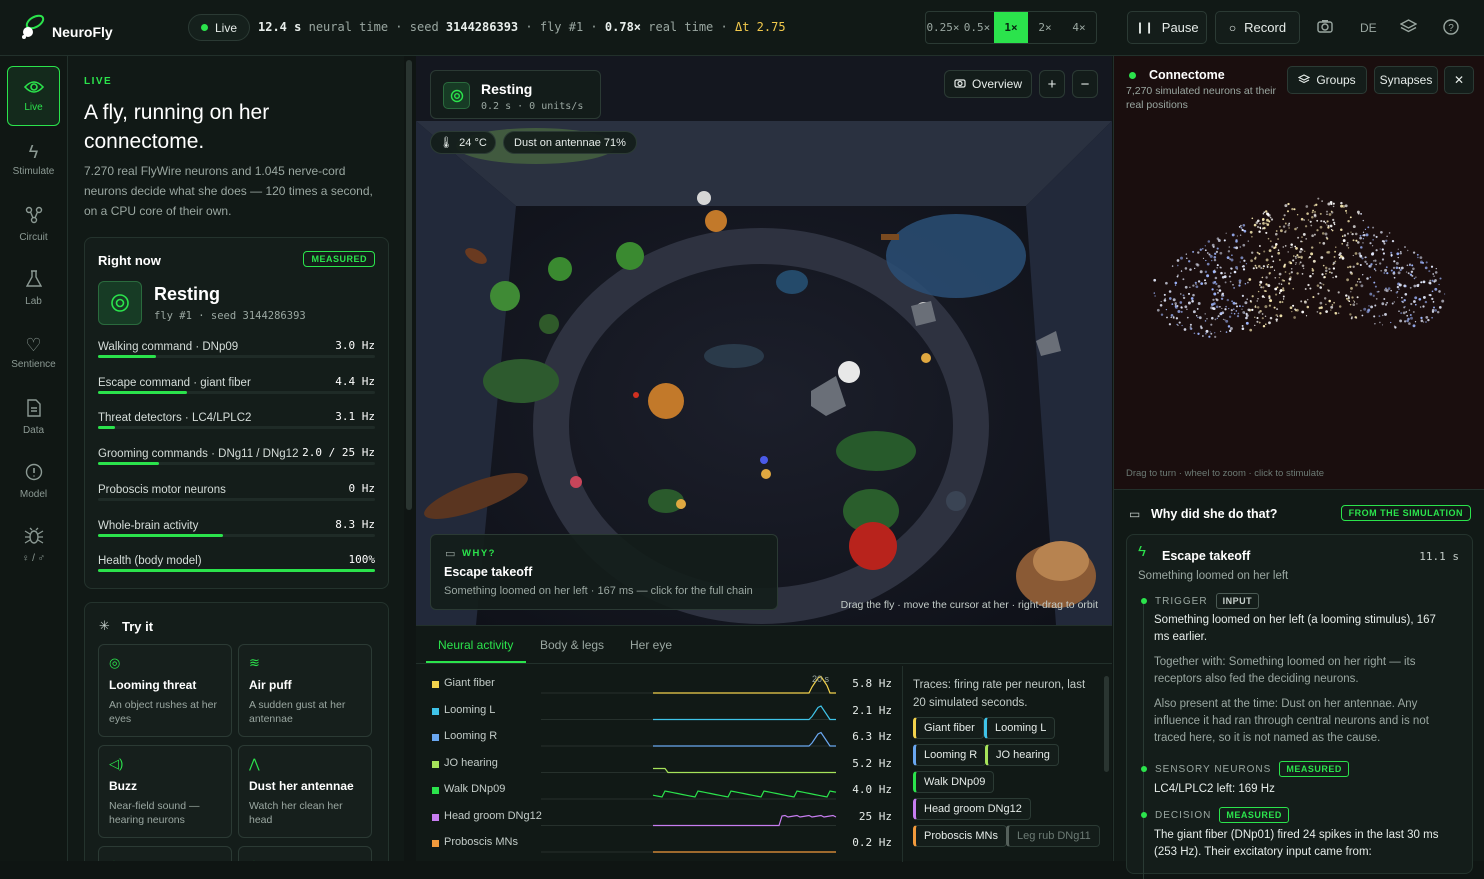 The image size is (1484, 879). I want to click on speed-0-5: 0.5×, so click(977, 27).